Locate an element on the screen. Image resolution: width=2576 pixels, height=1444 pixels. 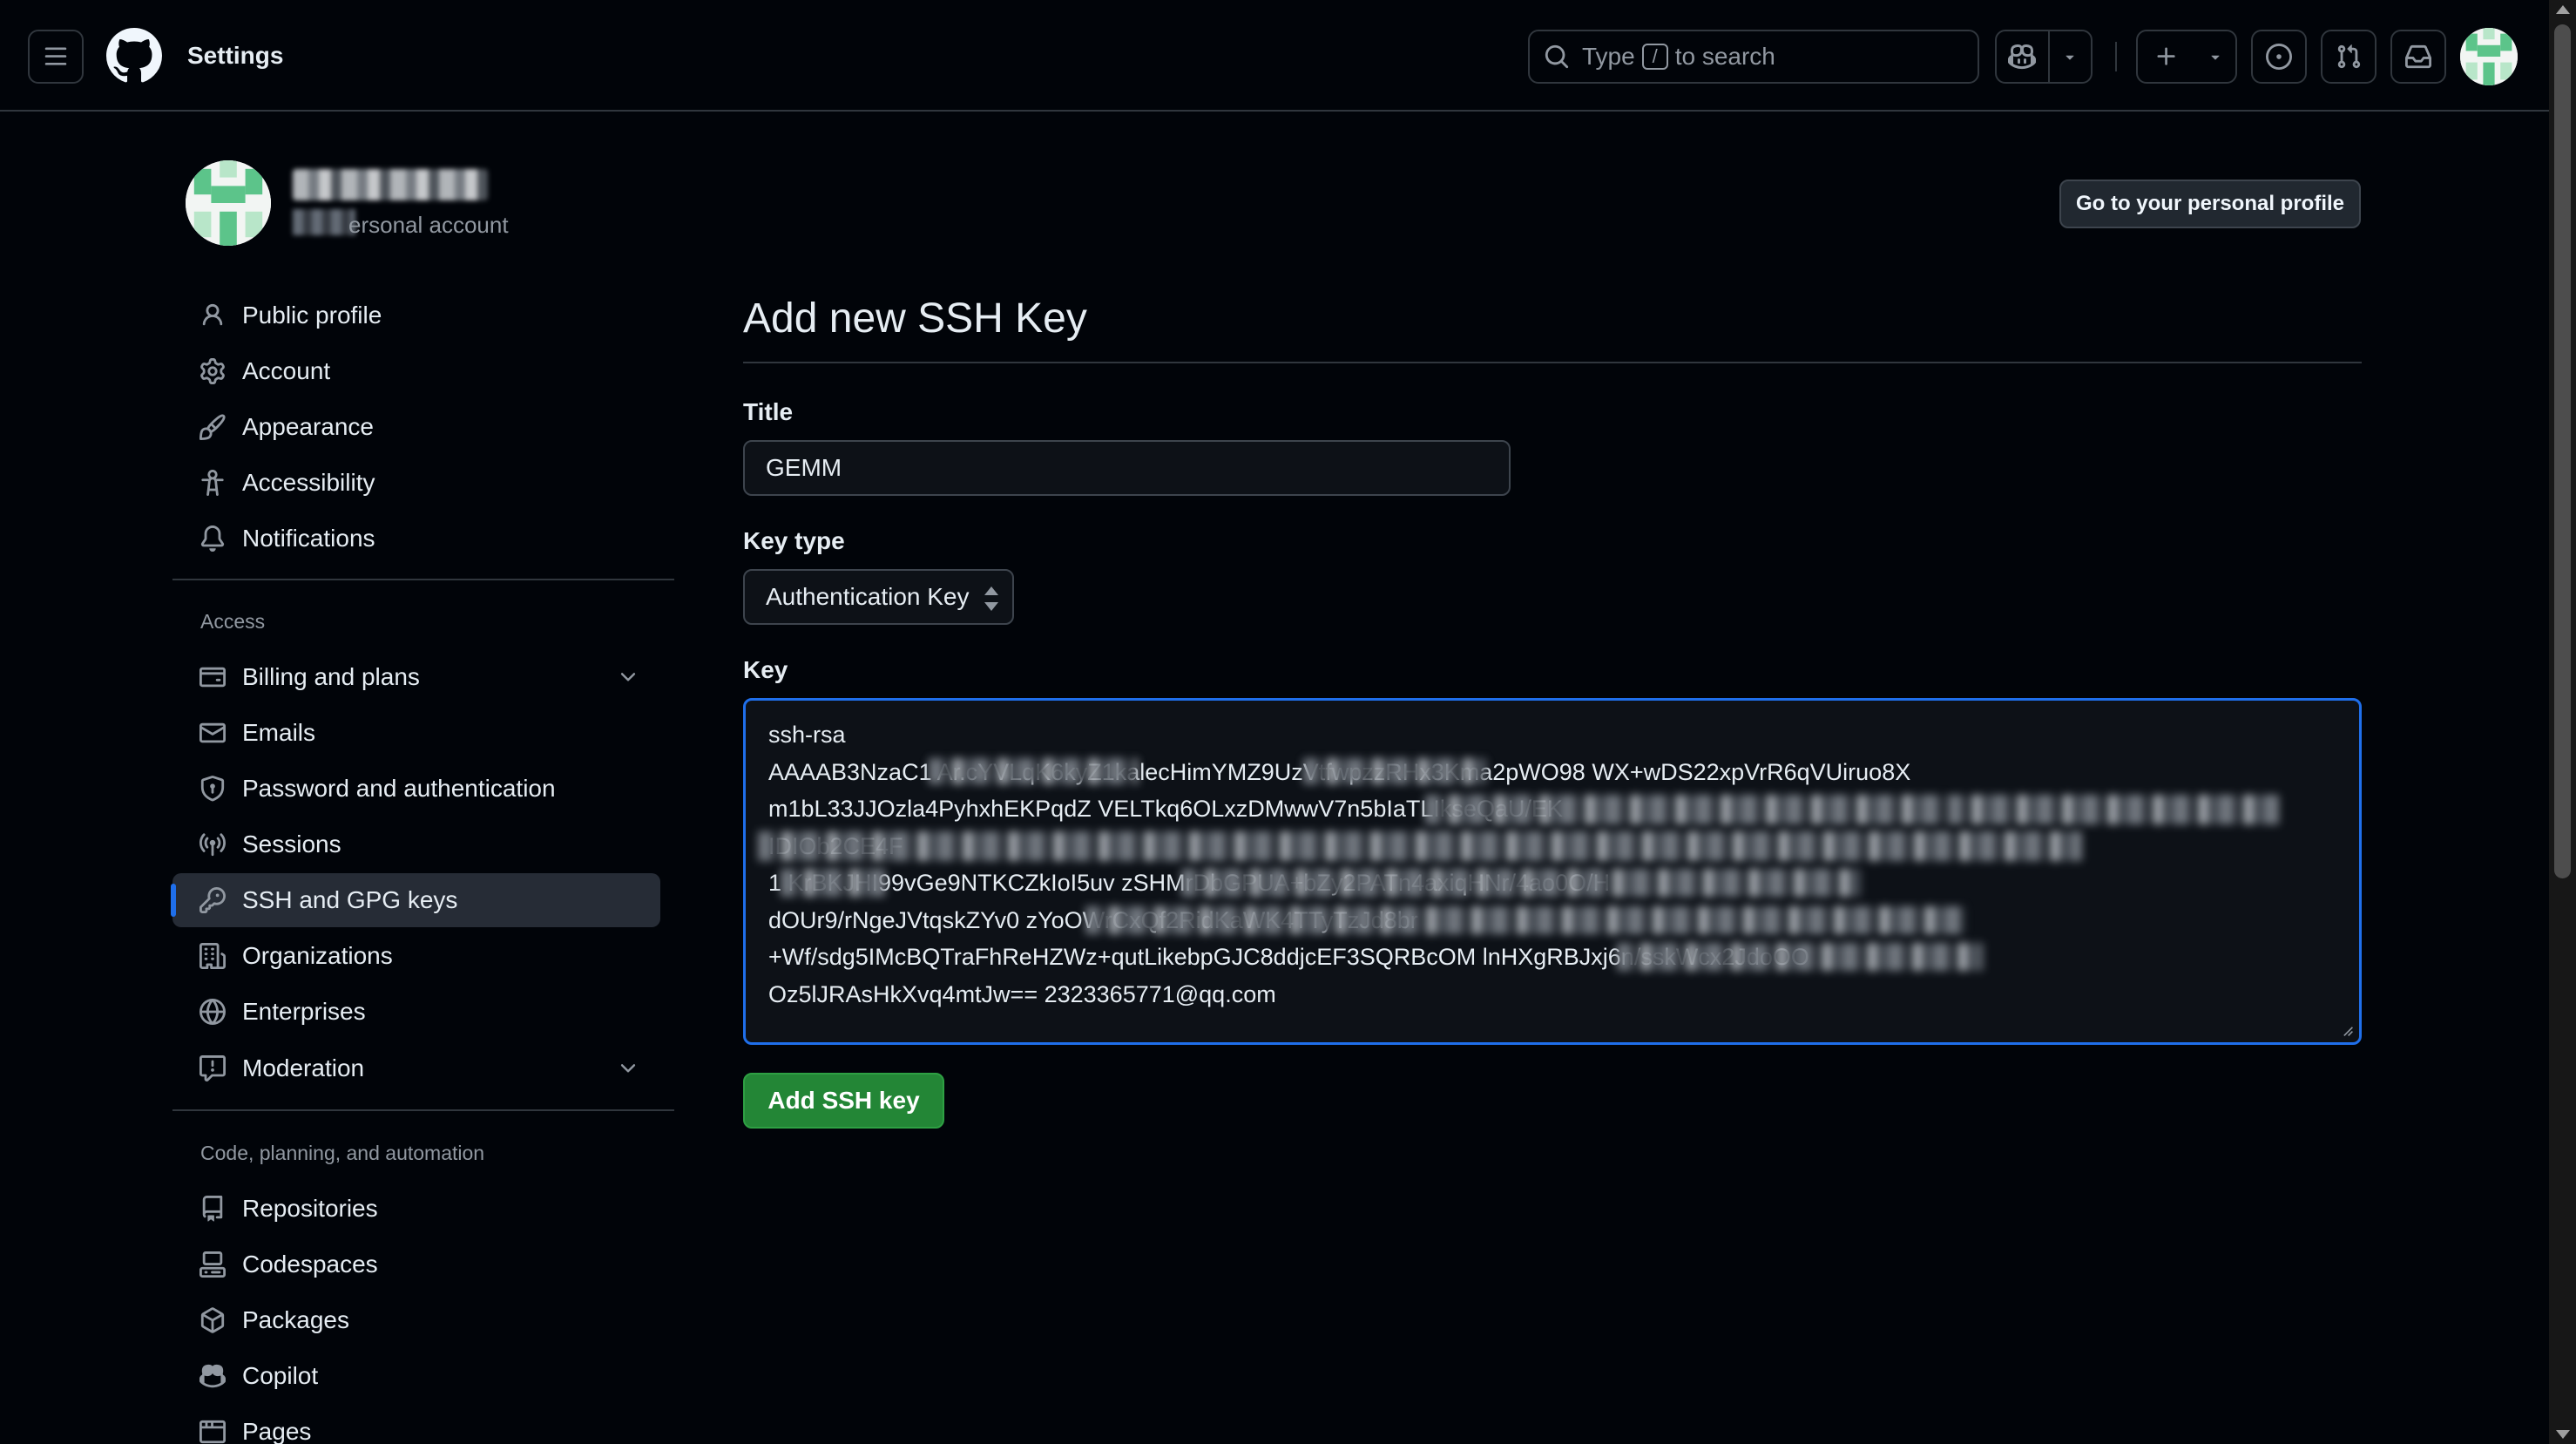
issue-opened-icon is located at coordinates (2279, 57).